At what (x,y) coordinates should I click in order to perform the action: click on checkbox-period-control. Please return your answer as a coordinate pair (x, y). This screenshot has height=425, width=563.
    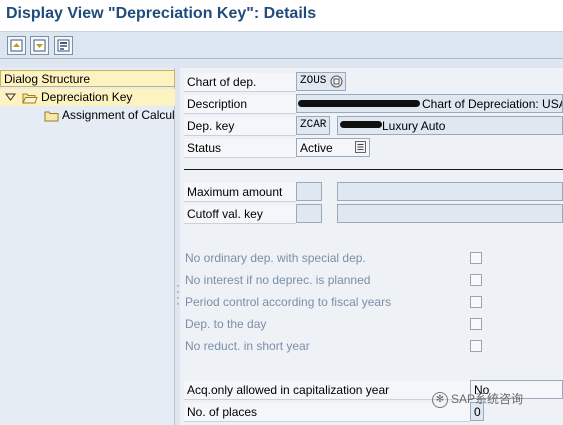
    Looking at the image, I should click on (476, 302).